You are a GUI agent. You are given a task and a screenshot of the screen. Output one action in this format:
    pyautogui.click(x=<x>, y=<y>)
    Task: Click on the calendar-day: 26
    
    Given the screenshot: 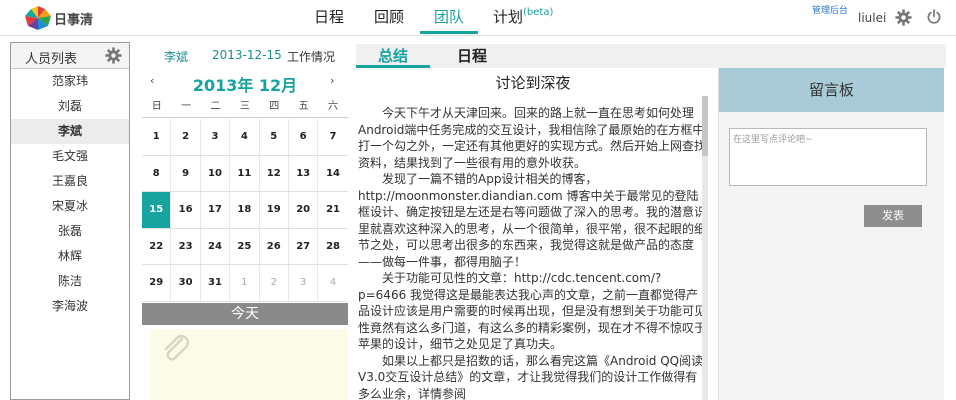 What is the action you would take?
    pyautogui.click(x=274, y=246)
    